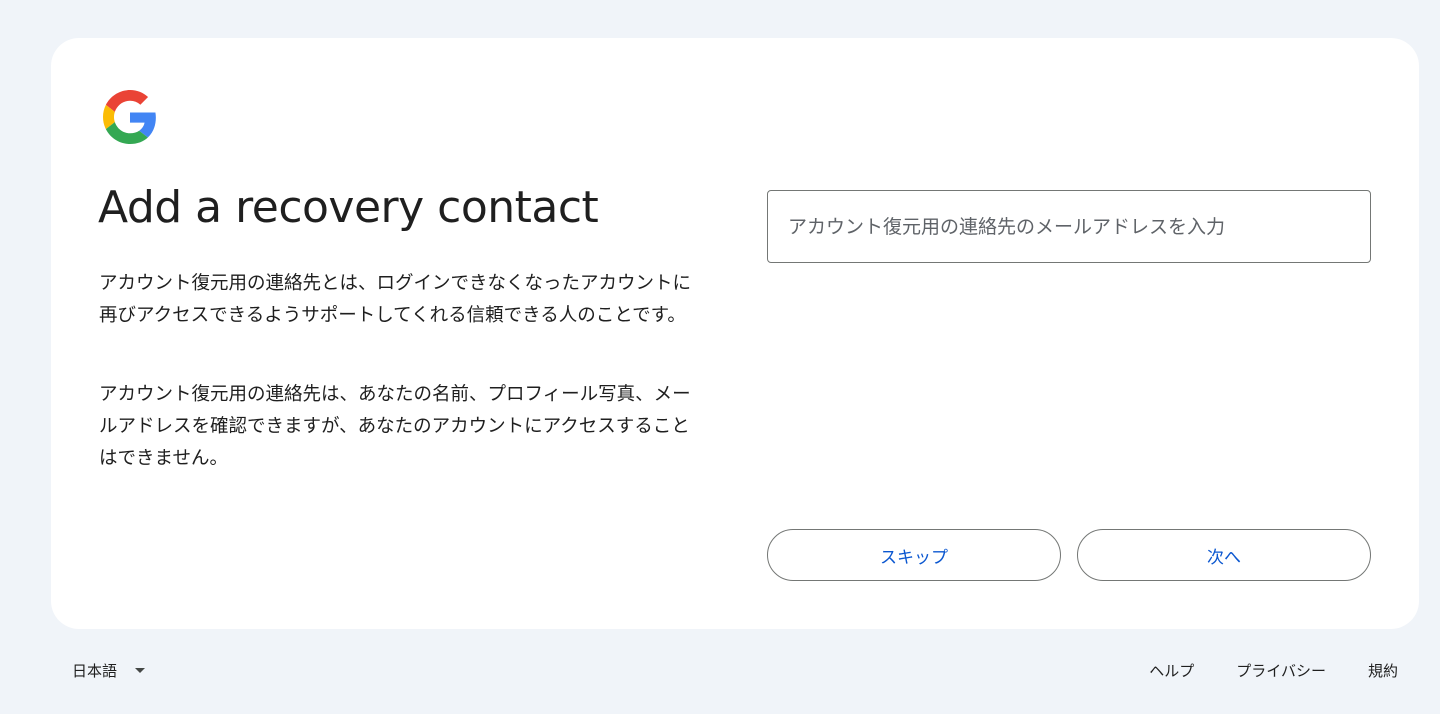 The width and height of the screenshot is (1440, 714). What do you see at coordinates (1281, 670) in the screenshot?
I see `privacy-link: プライバシー` at bounding box center [1281, 670].